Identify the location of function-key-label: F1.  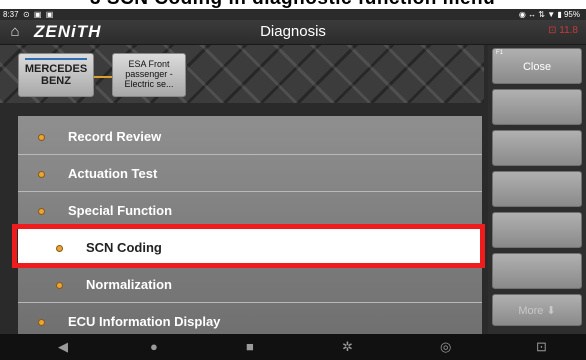
(500, 53).